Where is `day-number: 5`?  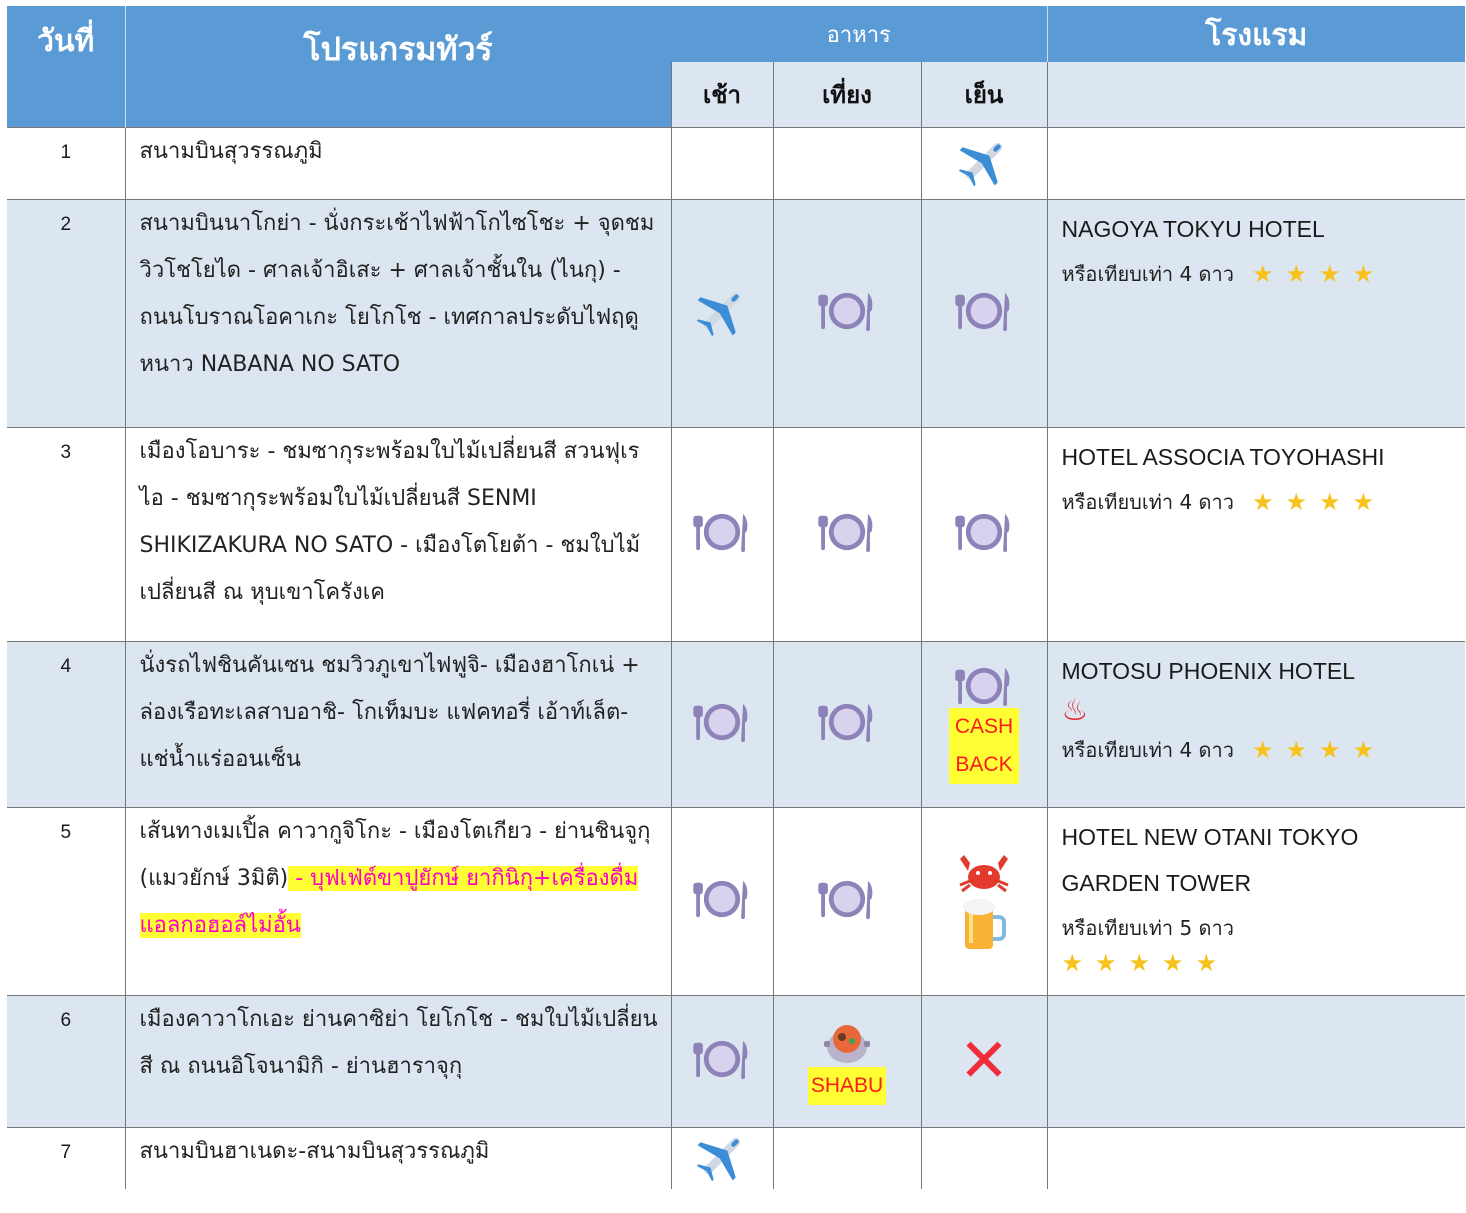 day-number: 5 is located at coordinates (66, 900).